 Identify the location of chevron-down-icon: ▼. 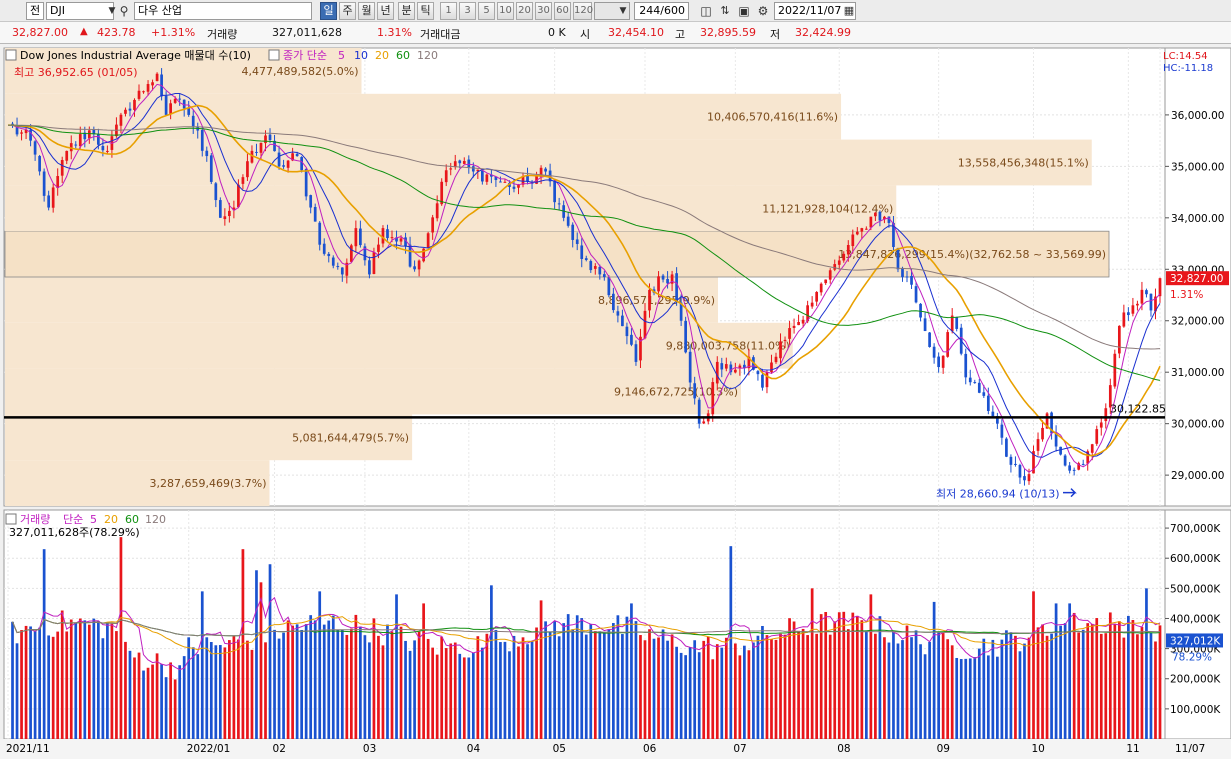
(623, 11).